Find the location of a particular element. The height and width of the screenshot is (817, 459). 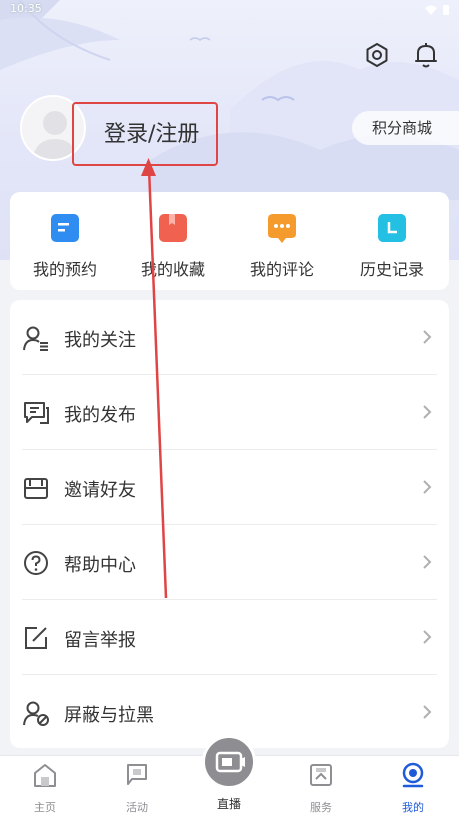

status-icons is located at coordinates (437, 9).